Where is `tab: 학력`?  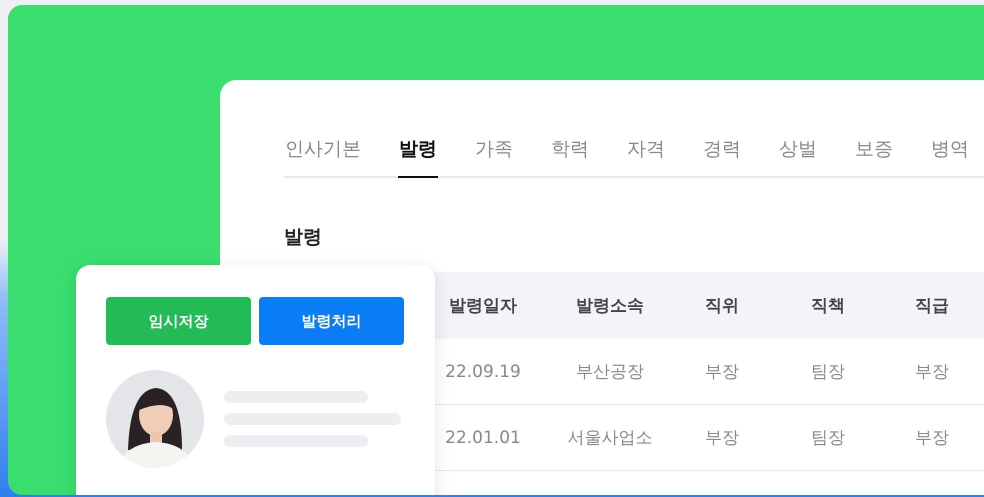 tab: 학력 is located at coordinates (570, 152).